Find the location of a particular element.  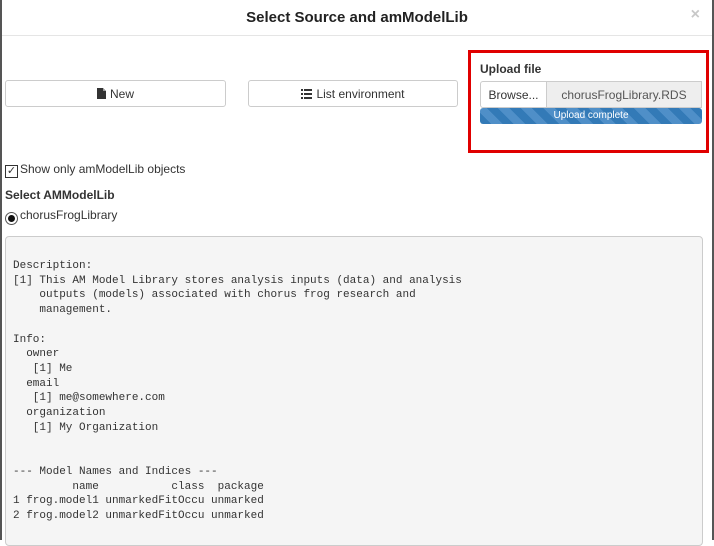

list-environment-button: List environment is located at coordinates (353, 93).